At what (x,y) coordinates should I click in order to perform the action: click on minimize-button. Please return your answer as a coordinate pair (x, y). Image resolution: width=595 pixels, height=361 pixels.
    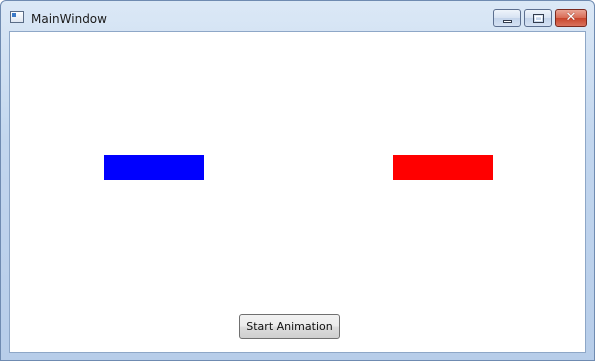
    Looking at the image, I should click on (507, 18).